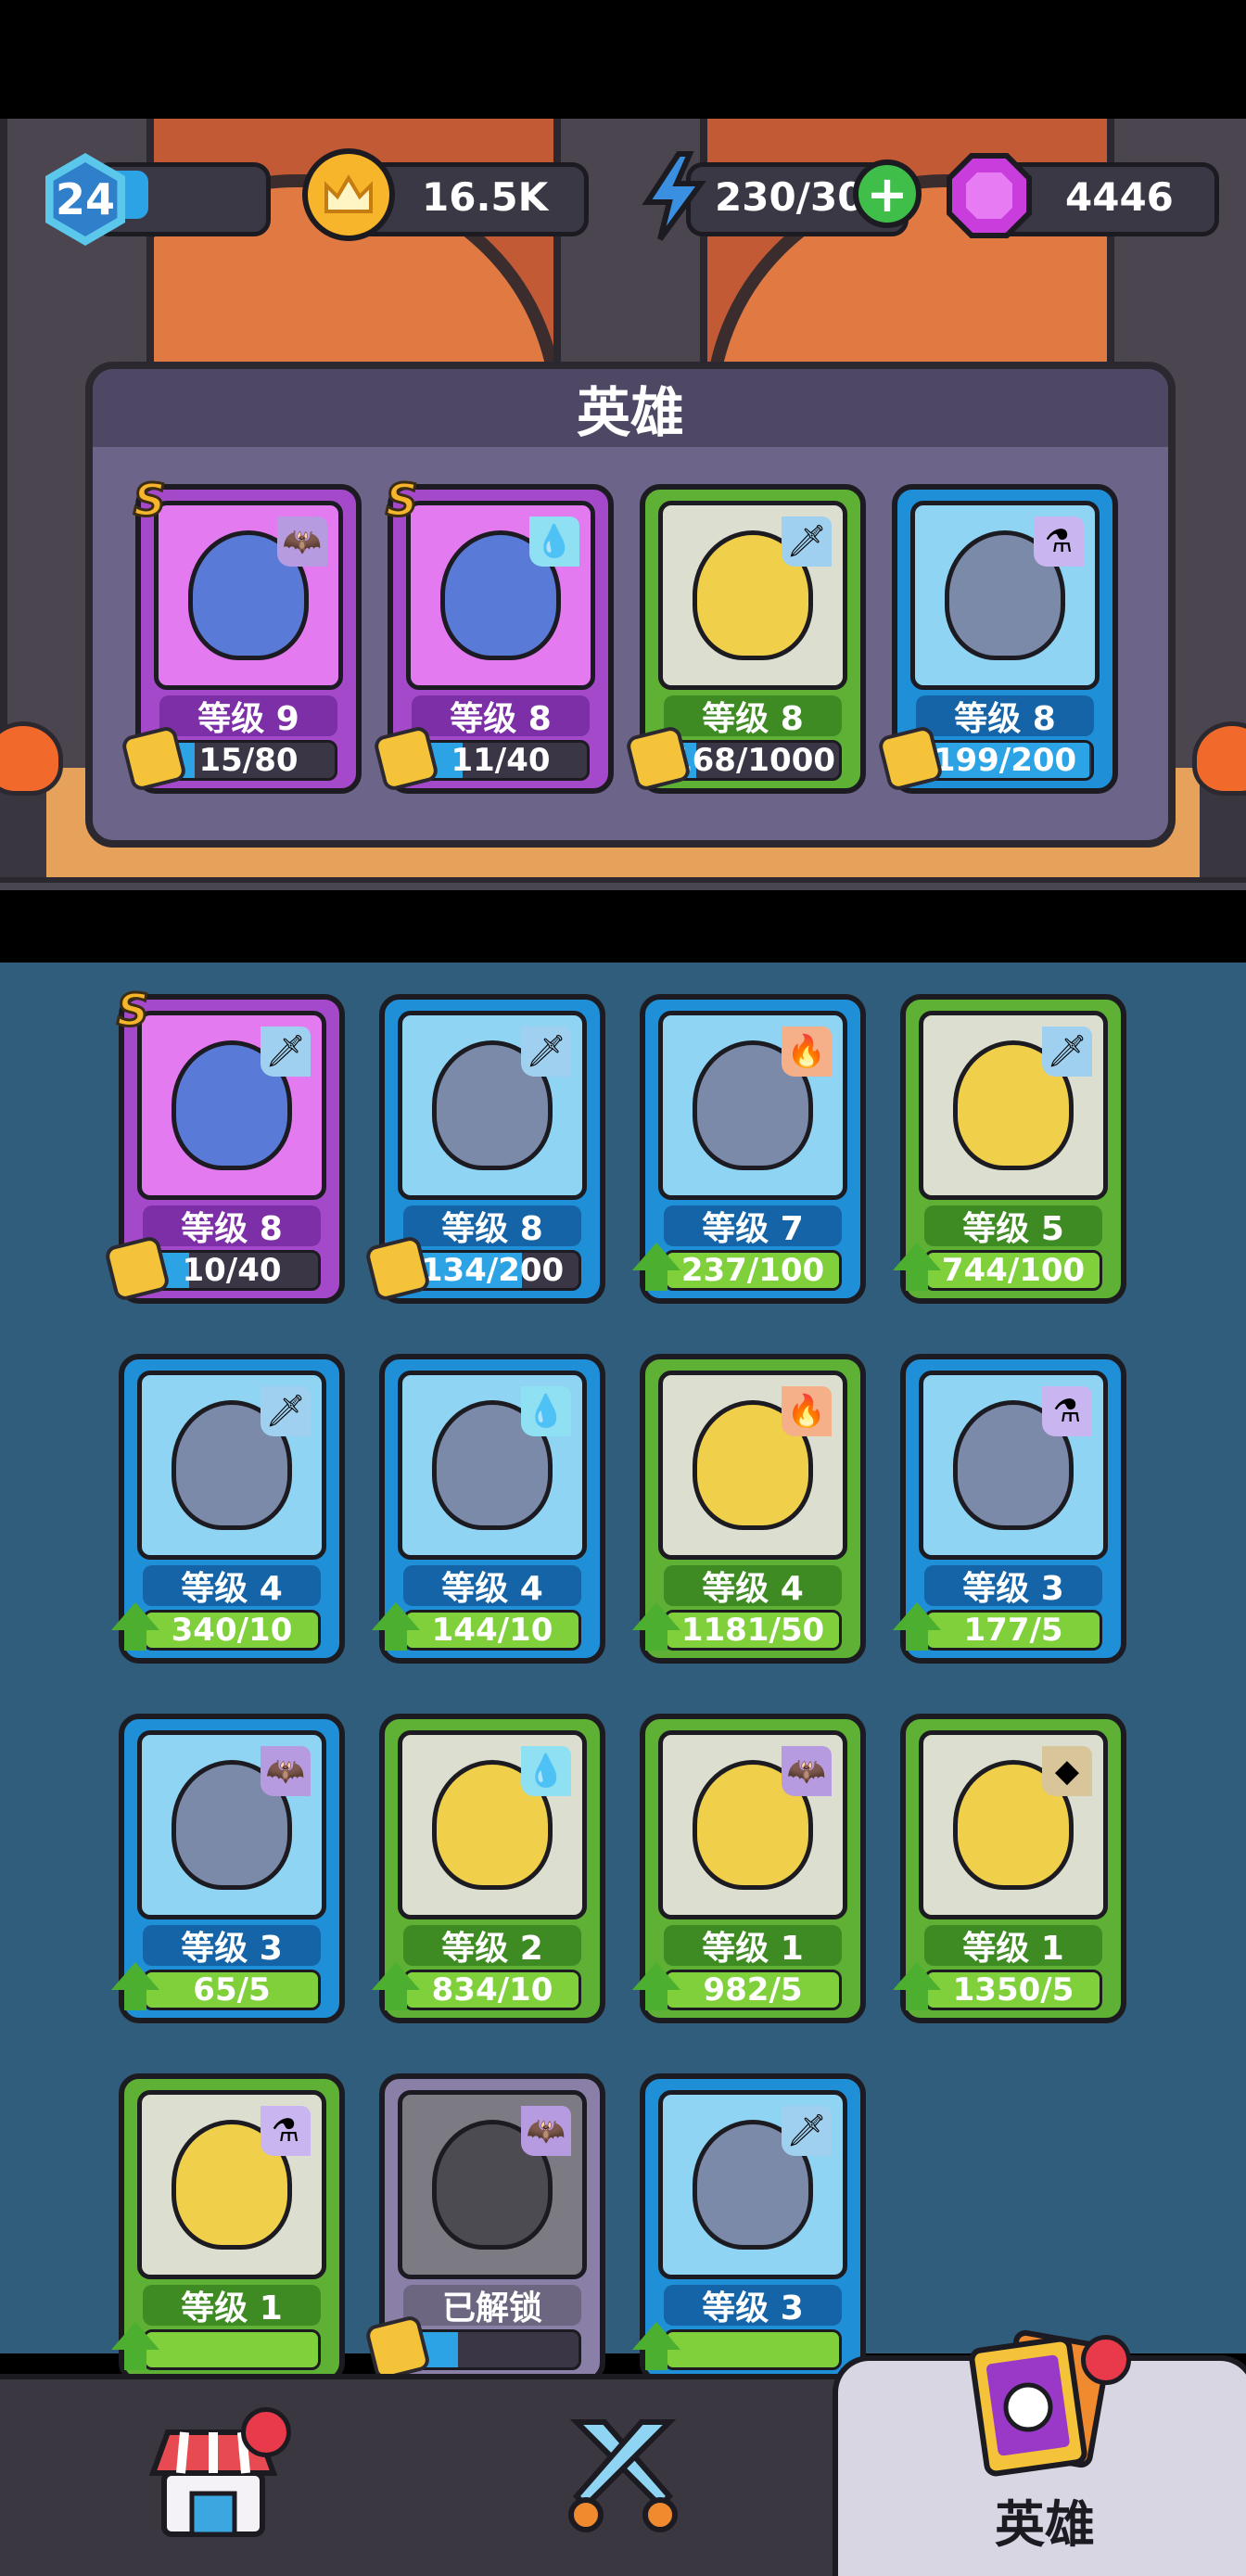 Image resolution: width=1246 pixels, height=2576 pixels. I want to click on hero-portrait: ⚗, so click(231, 2184).